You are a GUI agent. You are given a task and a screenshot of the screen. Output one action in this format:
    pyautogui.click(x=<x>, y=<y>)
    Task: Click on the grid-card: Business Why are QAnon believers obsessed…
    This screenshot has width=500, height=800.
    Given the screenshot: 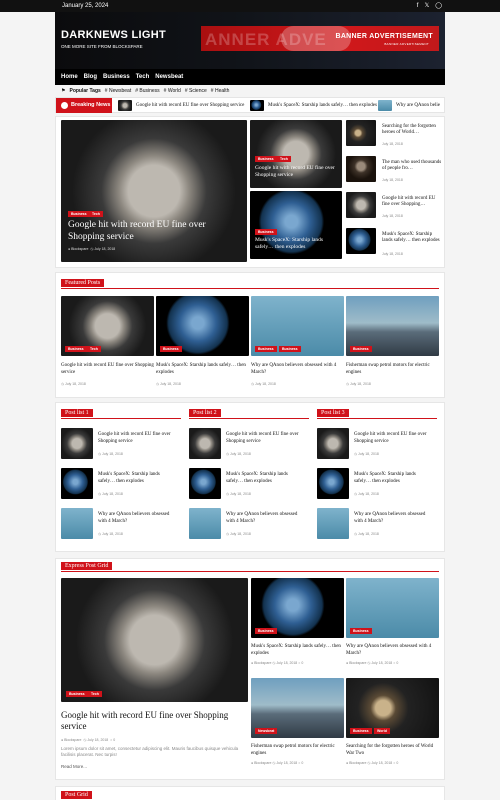 What is the action you would take?
    pyautogui.click(x=392, y=625)
    